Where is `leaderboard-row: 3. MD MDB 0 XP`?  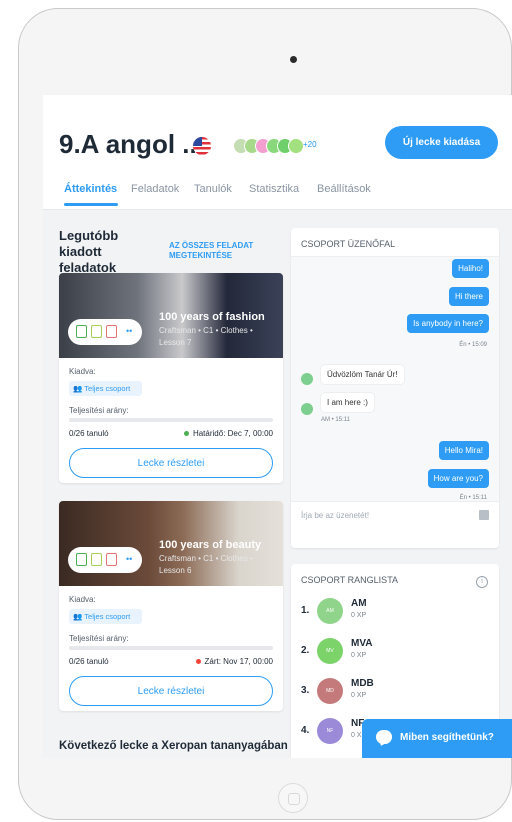
leaderboard-row: 3. MD MDB 0 XP is located at coordinates (396, 691).